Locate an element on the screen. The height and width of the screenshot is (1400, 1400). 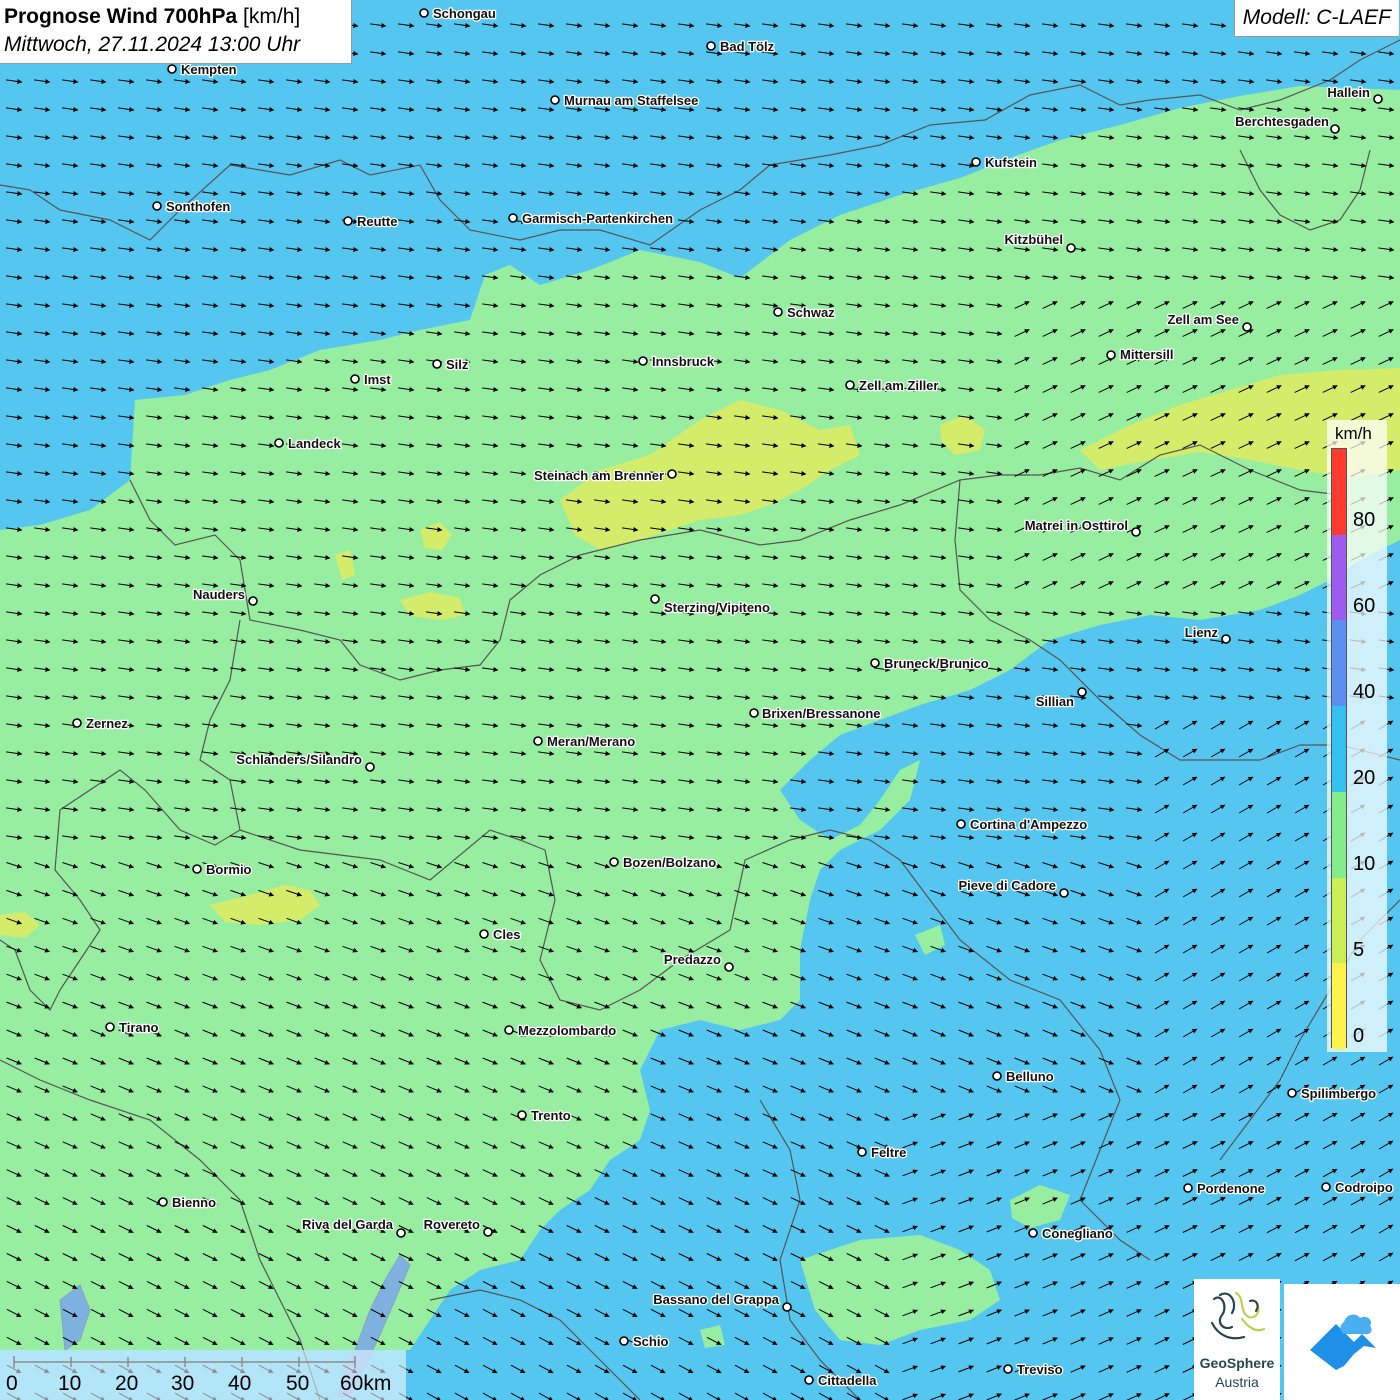
city-label: Feltre is located at coordinates (888, 1152).